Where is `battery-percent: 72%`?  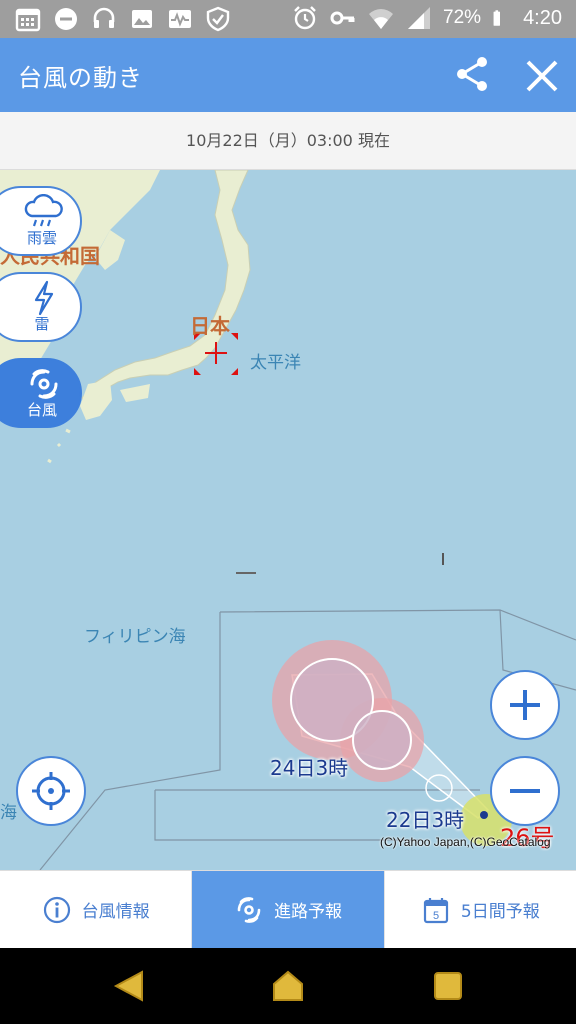
battery-percent: 72% is located at coordinates (462, 17).